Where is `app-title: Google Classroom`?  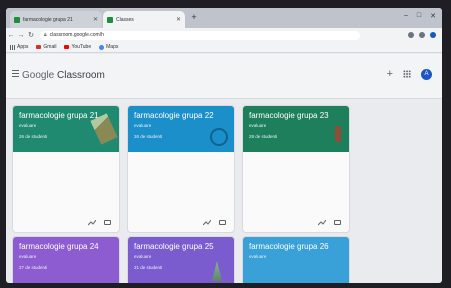
app-title: Google Classroom is located at coordinates (63, 75).